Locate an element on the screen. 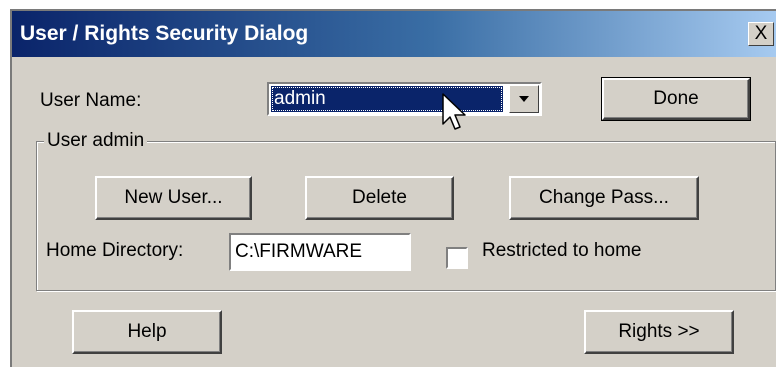  close-icon: X is located at coordinates (761, 33).